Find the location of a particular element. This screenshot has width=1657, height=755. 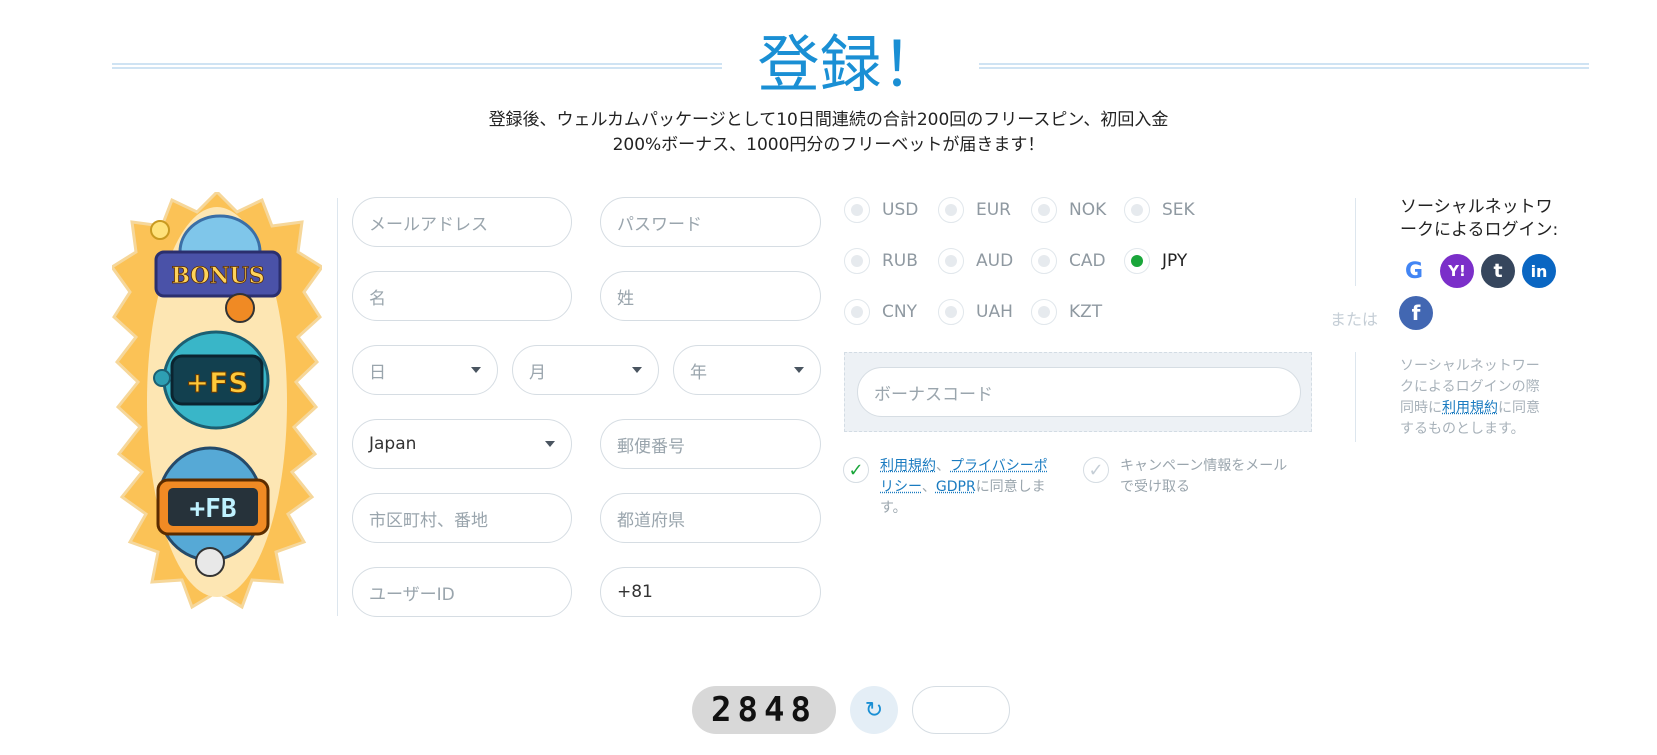

currency-radio-nok: NOK is located at coordinates (1068, 210).